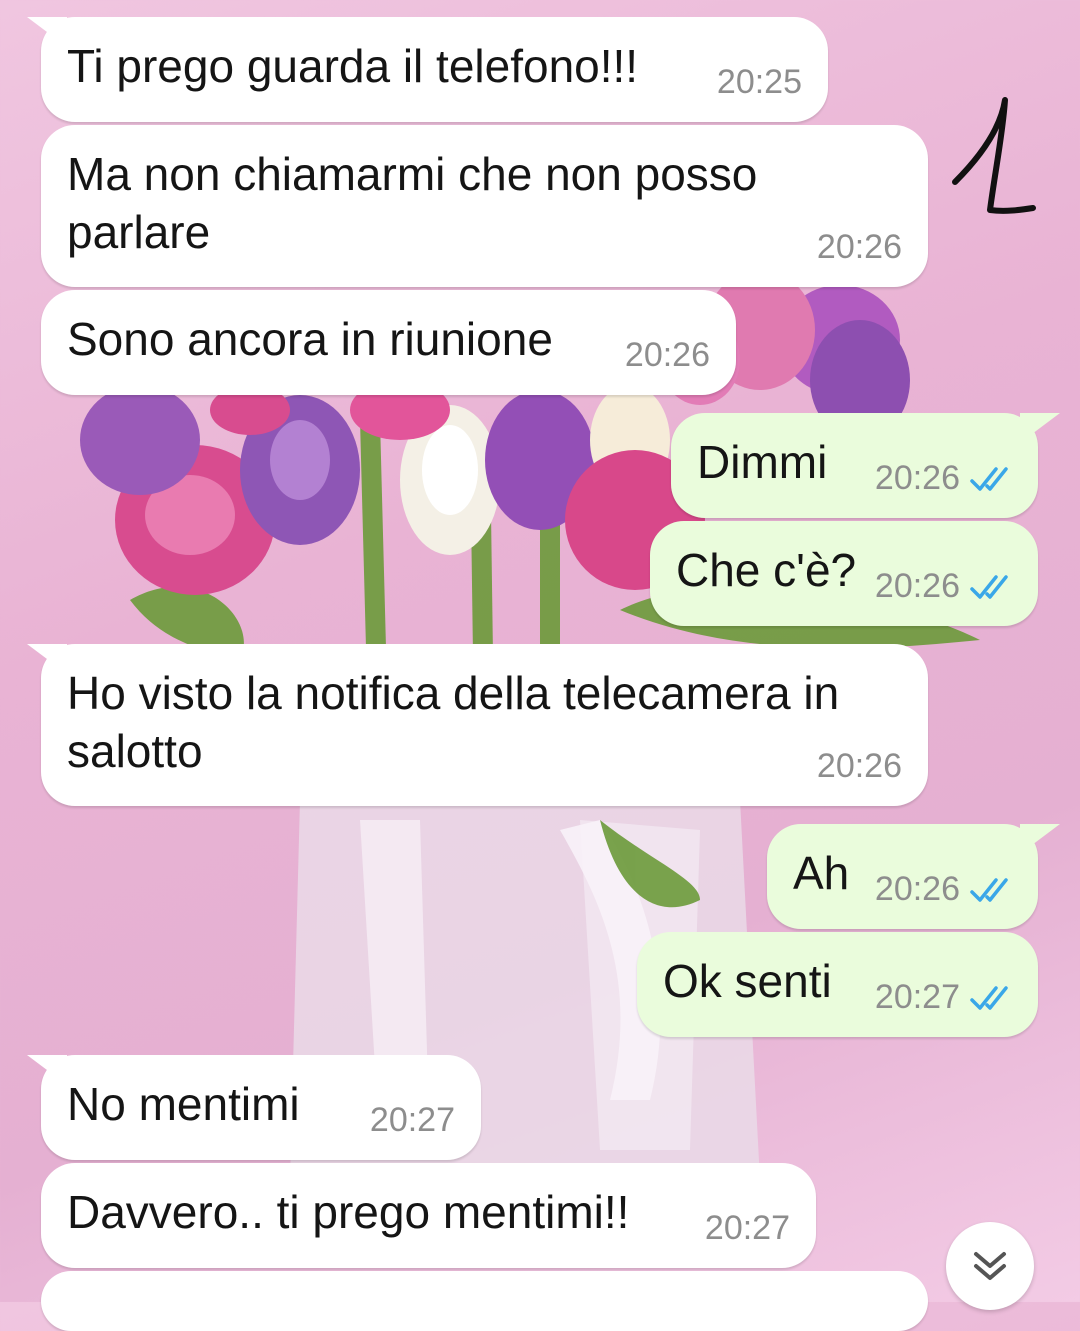 The height and width of the screenshot is (1331, 1080). What do you see at coordinates (412, 203) in the screenshot?
I see `message-text: Ma non chiamarmi che non posso parlare` at bounding box center [412, 203].